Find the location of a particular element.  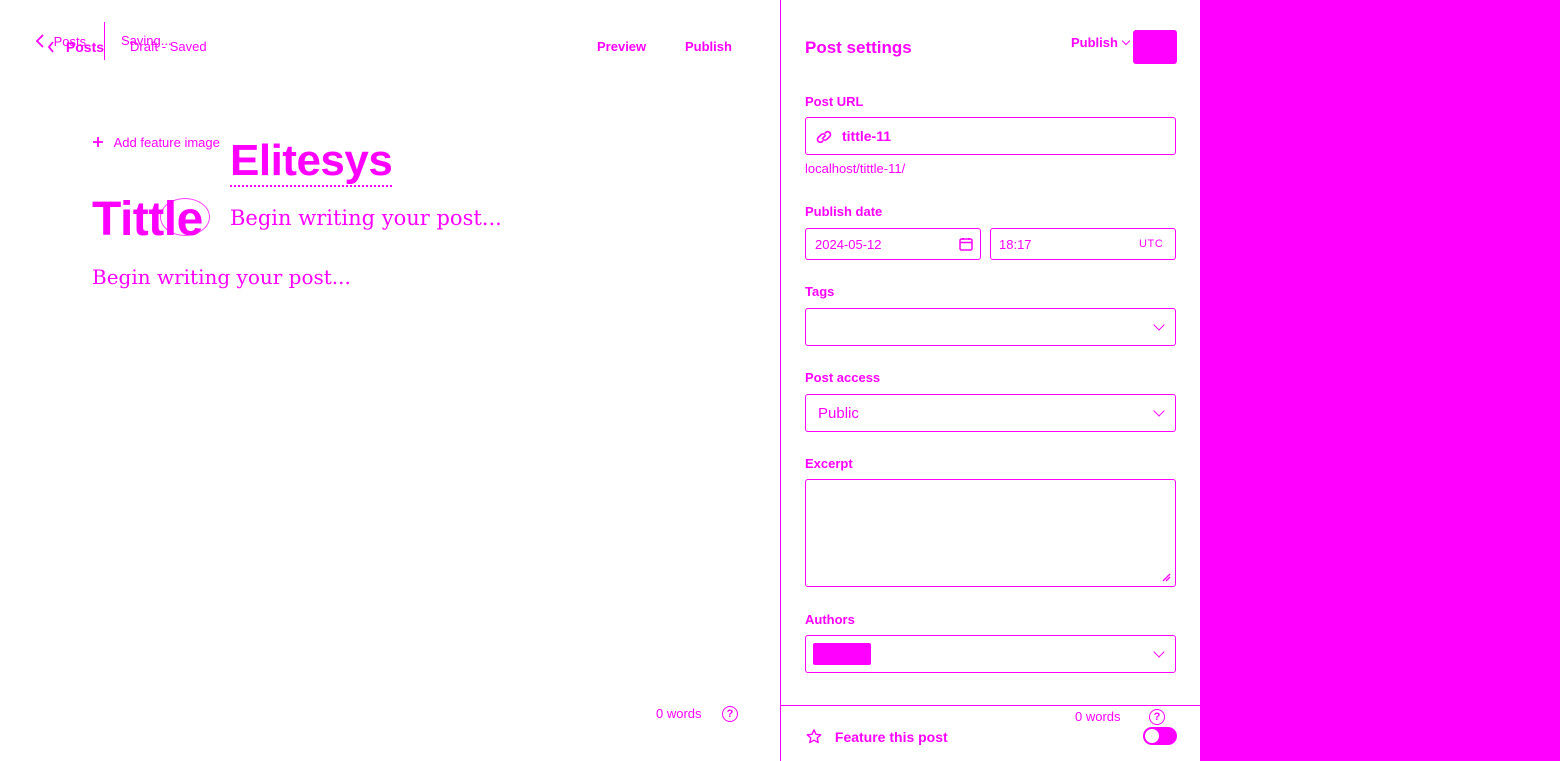

back-button-main: Posts is located at coordinates (75, 47).